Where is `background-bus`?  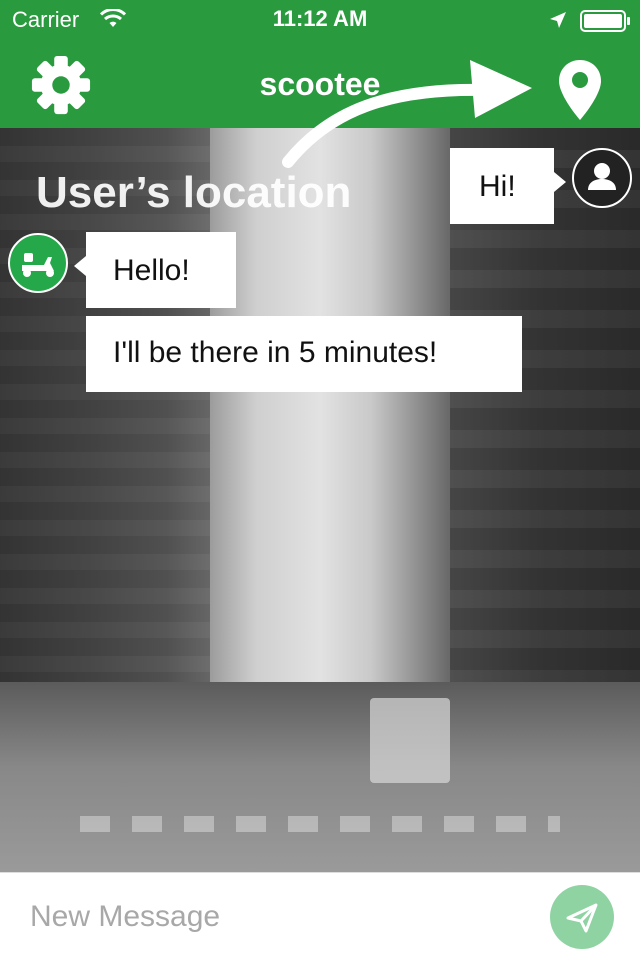 background-bus is located at coordinates (410, 740).